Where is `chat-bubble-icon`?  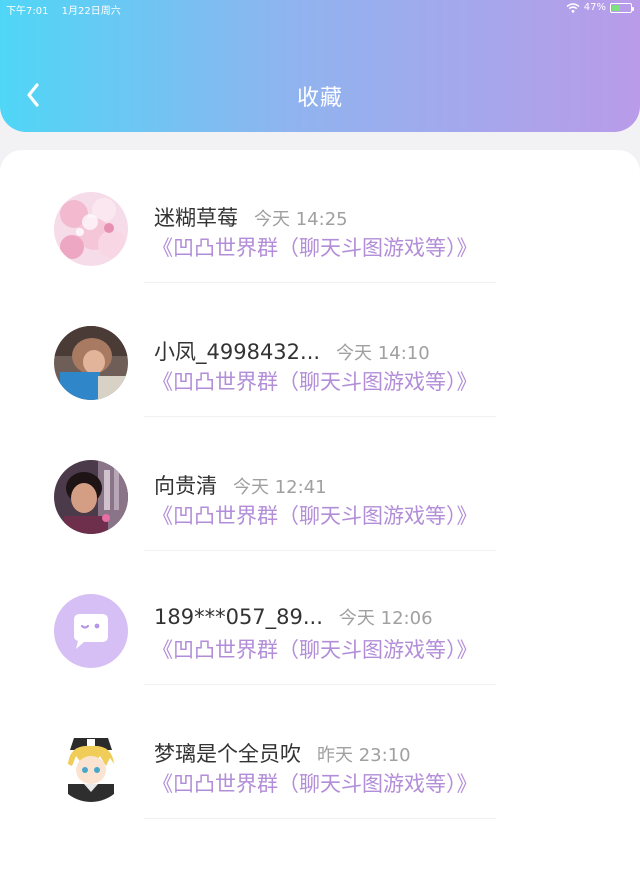
chat-bubble-icon is located at coordinates (91, 631).